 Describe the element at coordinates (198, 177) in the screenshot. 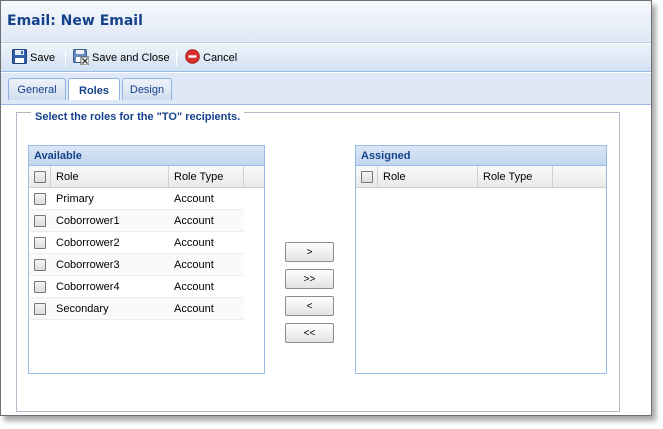

I see `available-col-role-type: Role Type` at that location.